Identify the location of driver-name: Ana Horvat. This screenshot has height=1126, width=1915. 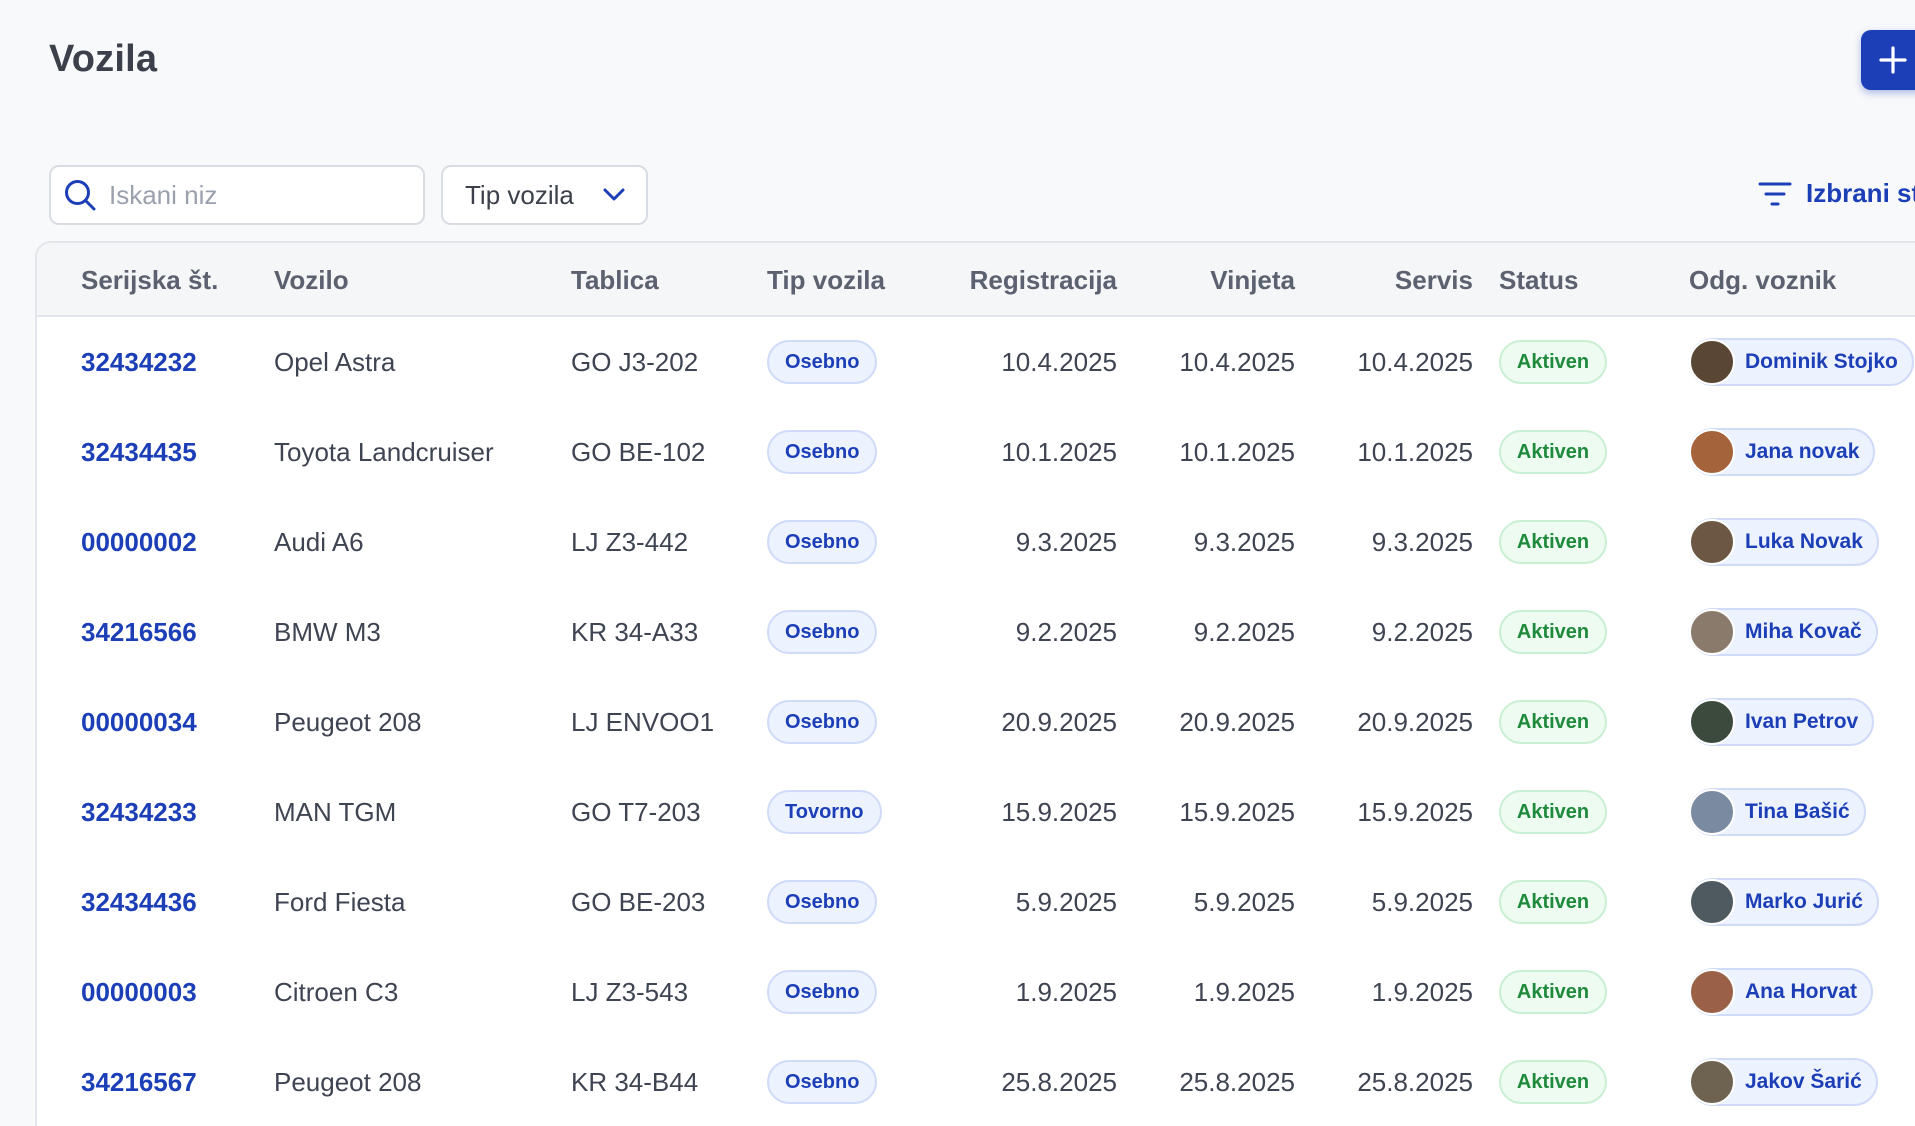
(1801, 991).